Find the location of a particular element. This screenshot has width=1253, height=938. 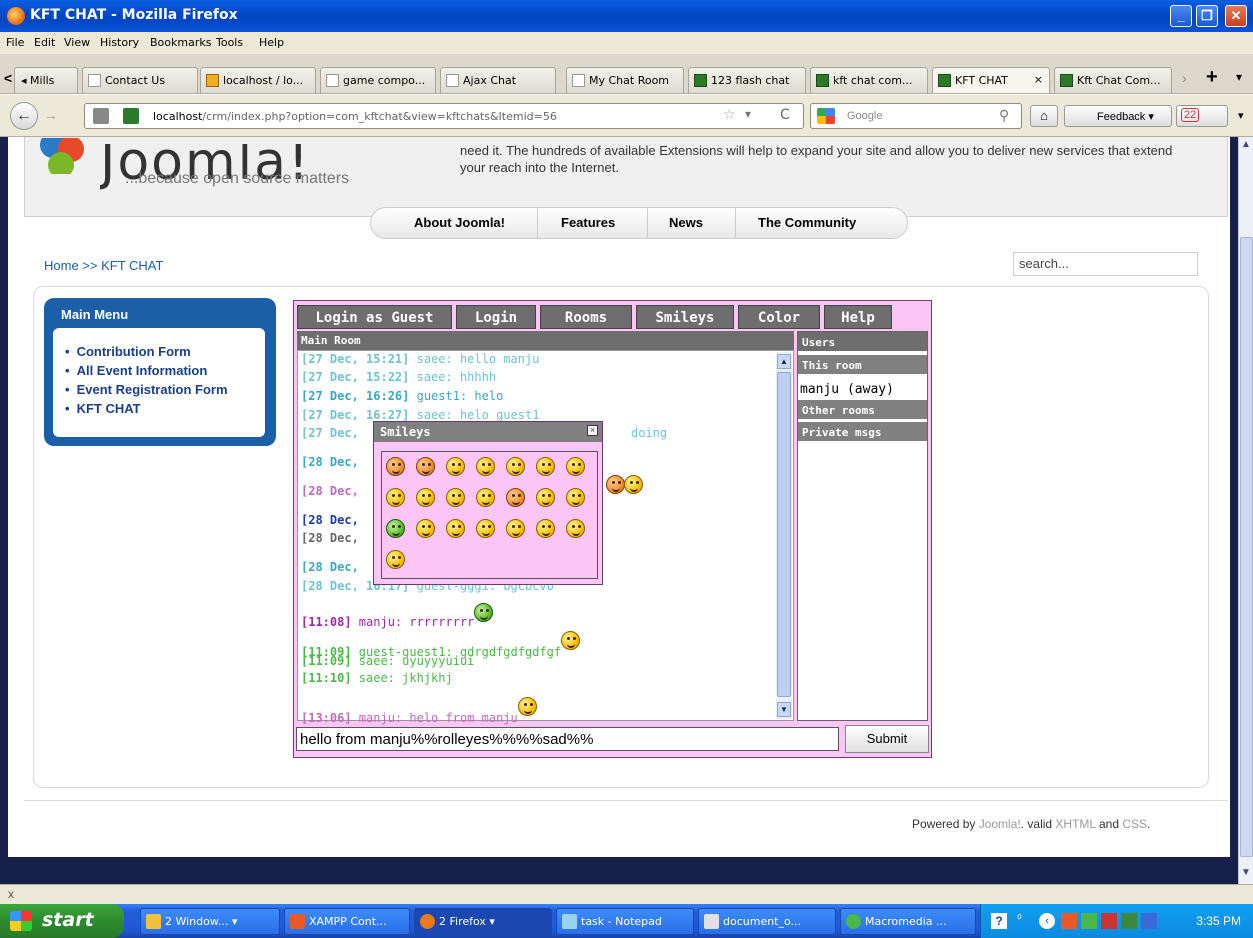

xhtml-link: XHTML is located at coordinates (1075, 824).